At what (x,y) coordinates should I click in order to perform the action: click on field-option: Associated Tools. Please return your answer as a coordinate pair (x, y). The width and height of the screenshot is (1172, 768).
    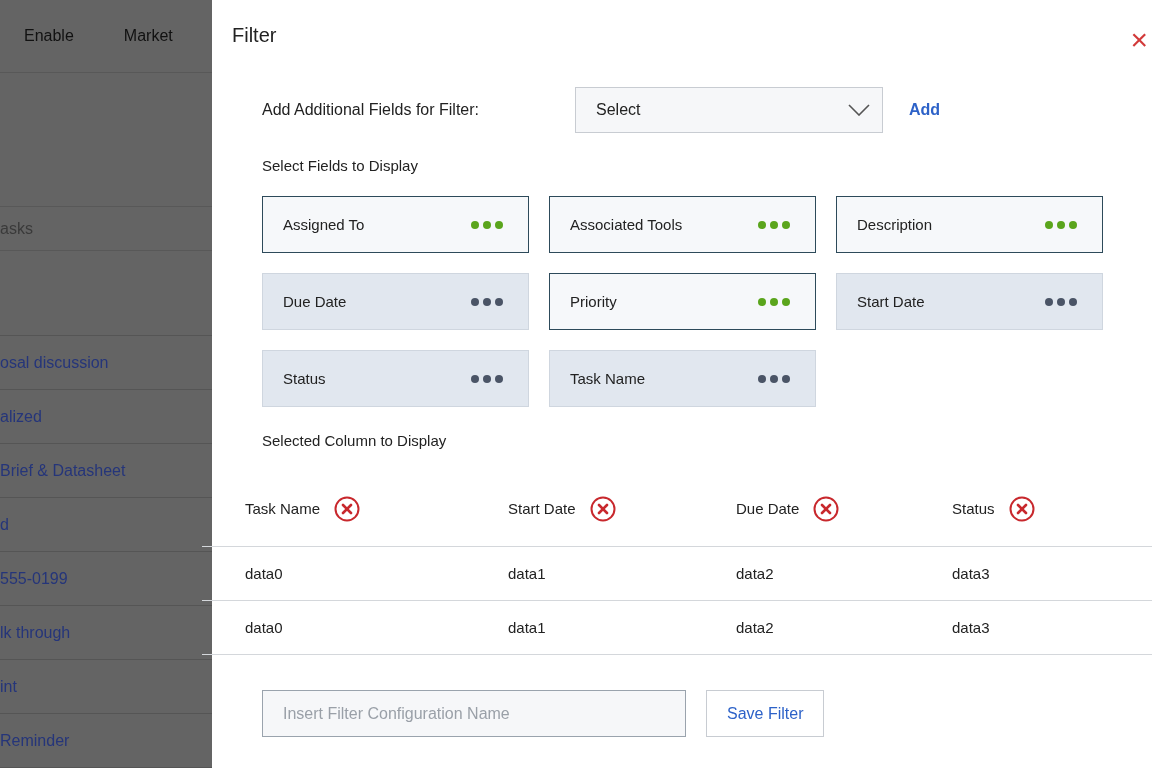
    Looking at the image, I should click on (682, 224).